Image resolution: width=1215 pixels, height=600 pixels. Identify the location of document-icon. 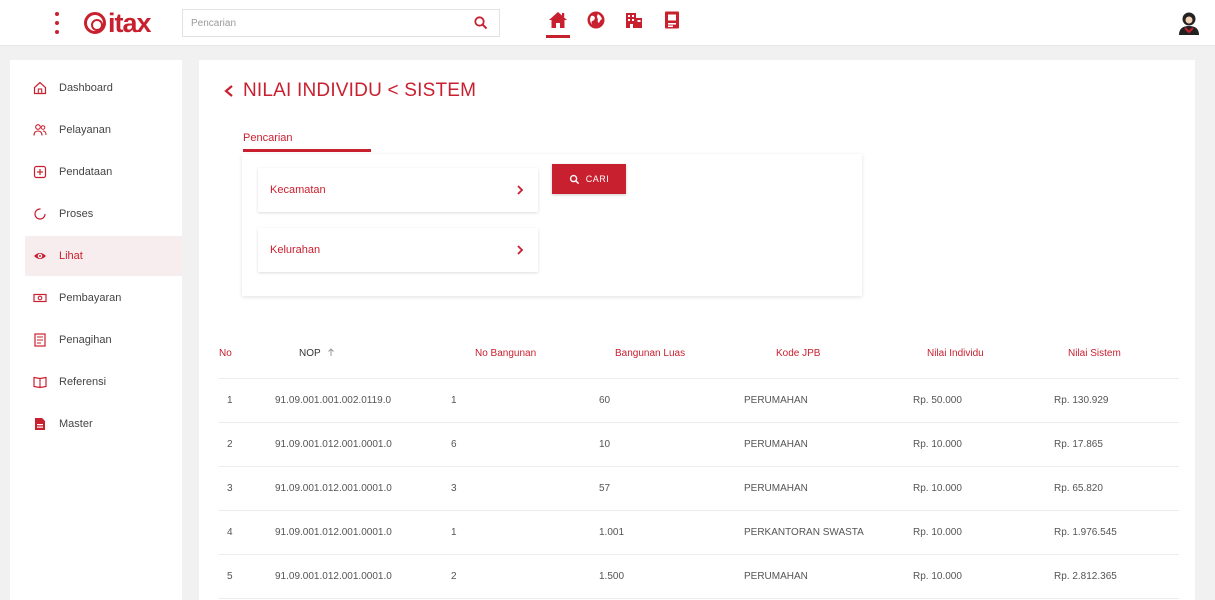
(672, 23).